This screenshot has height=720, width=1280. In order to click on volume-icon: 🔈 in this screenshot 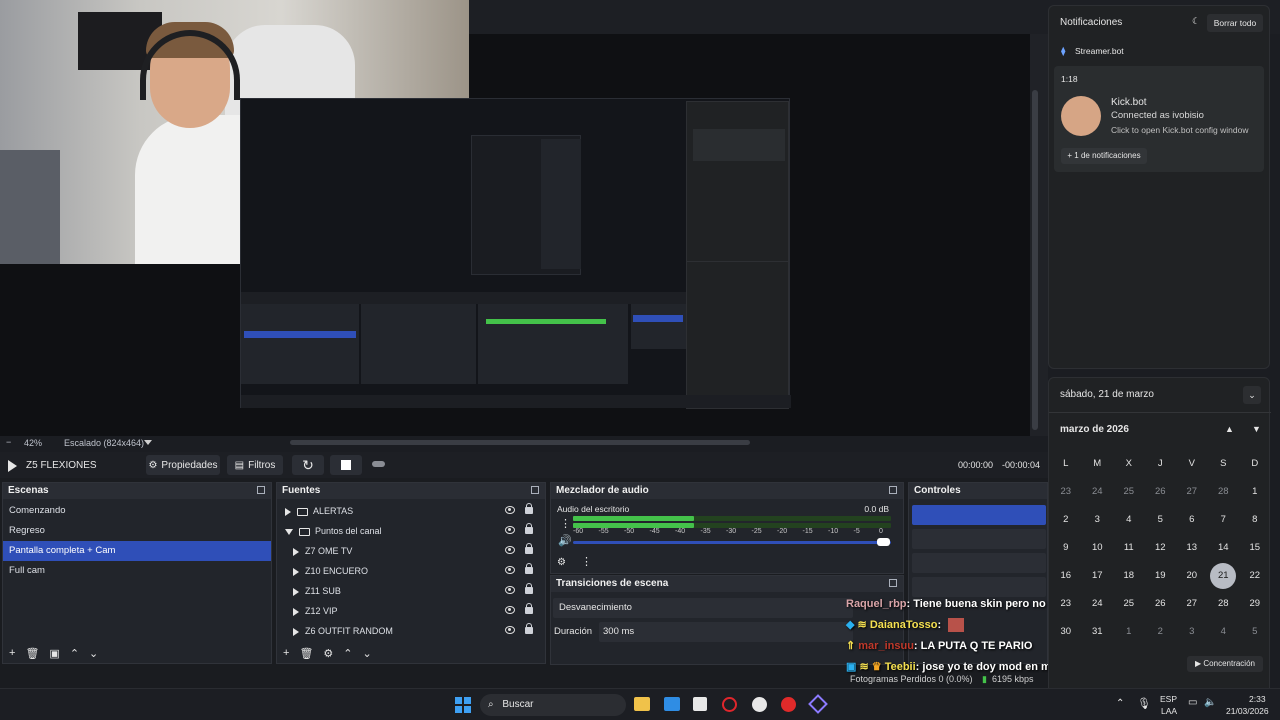, I will do `click(1210, 702)`.